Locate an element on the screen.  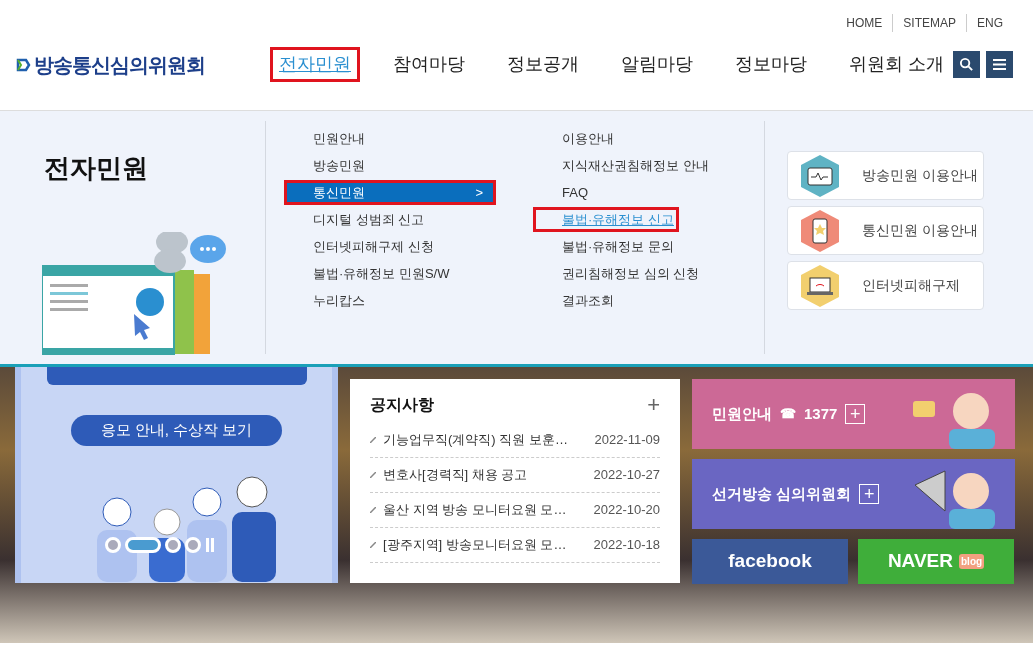
notice-date: 2022-10-20 is located at coordinates (626, 510).